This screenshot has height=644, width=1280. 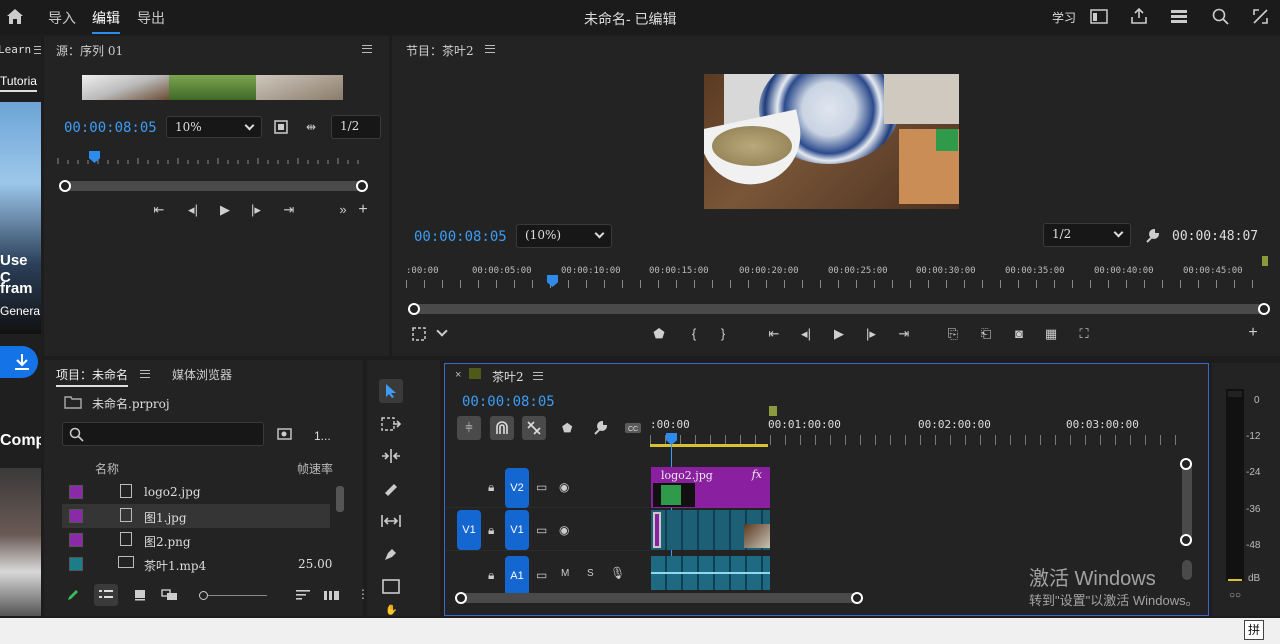 What do you see at coordinates (391, 521) in the screenshot?
I see `slip-icon` at bounding box center [391, 521].